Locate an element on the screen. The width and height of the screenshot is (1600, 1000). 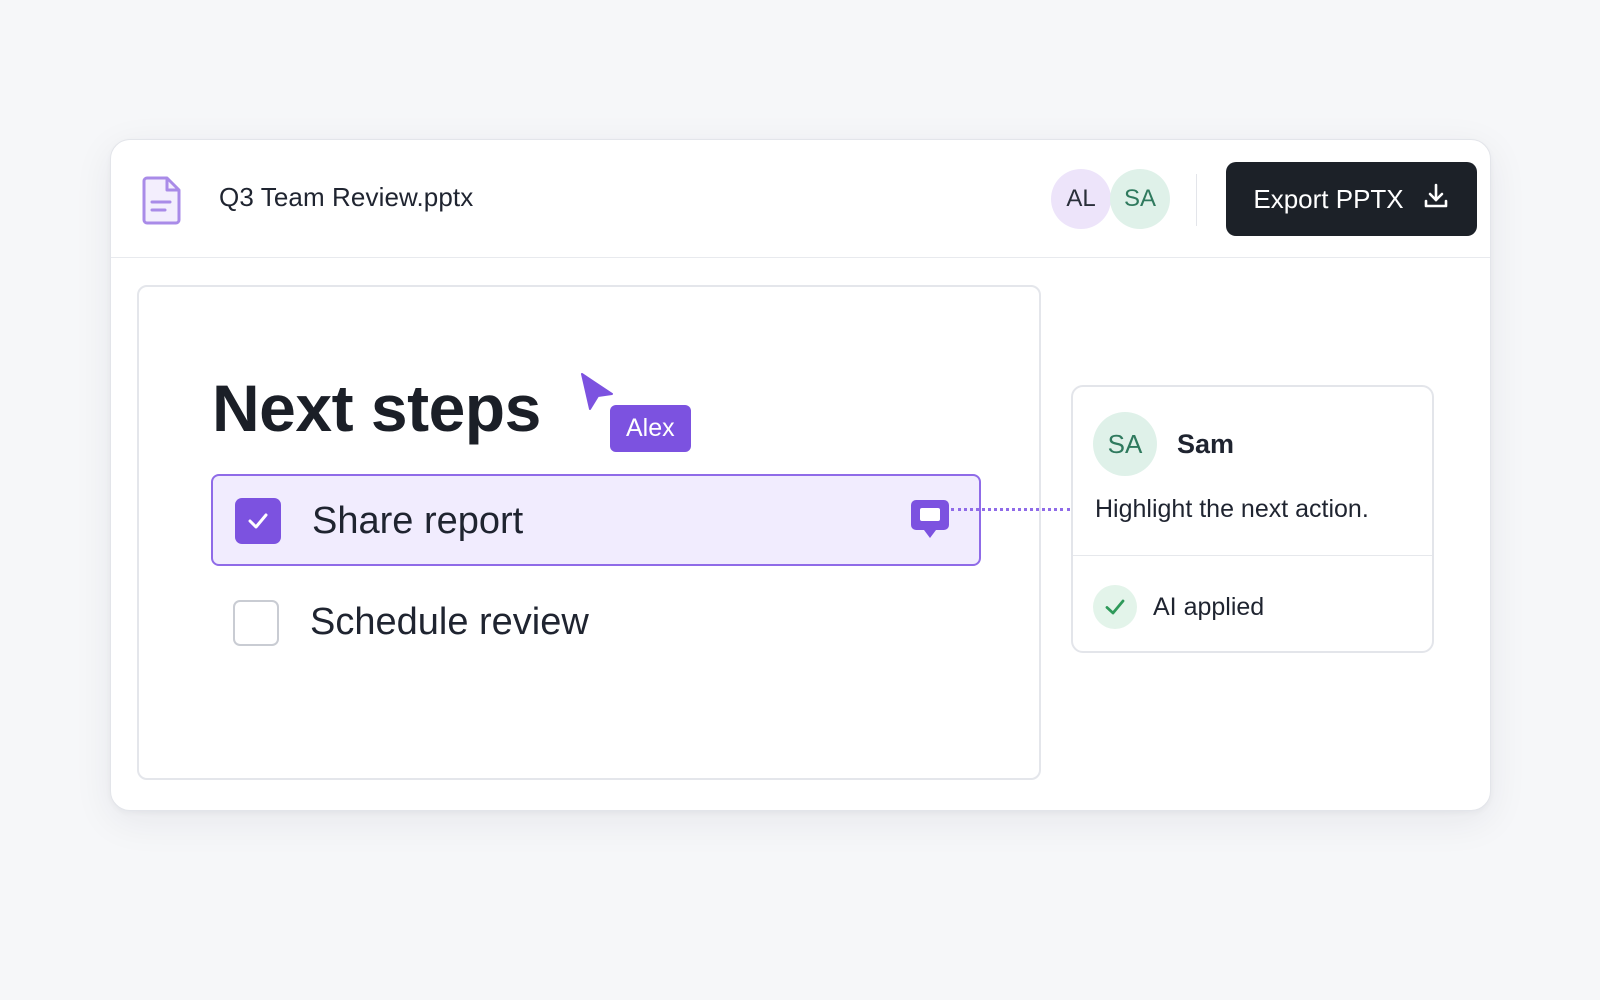
cursor-arrow-icon is located at coordinates (597, 392).